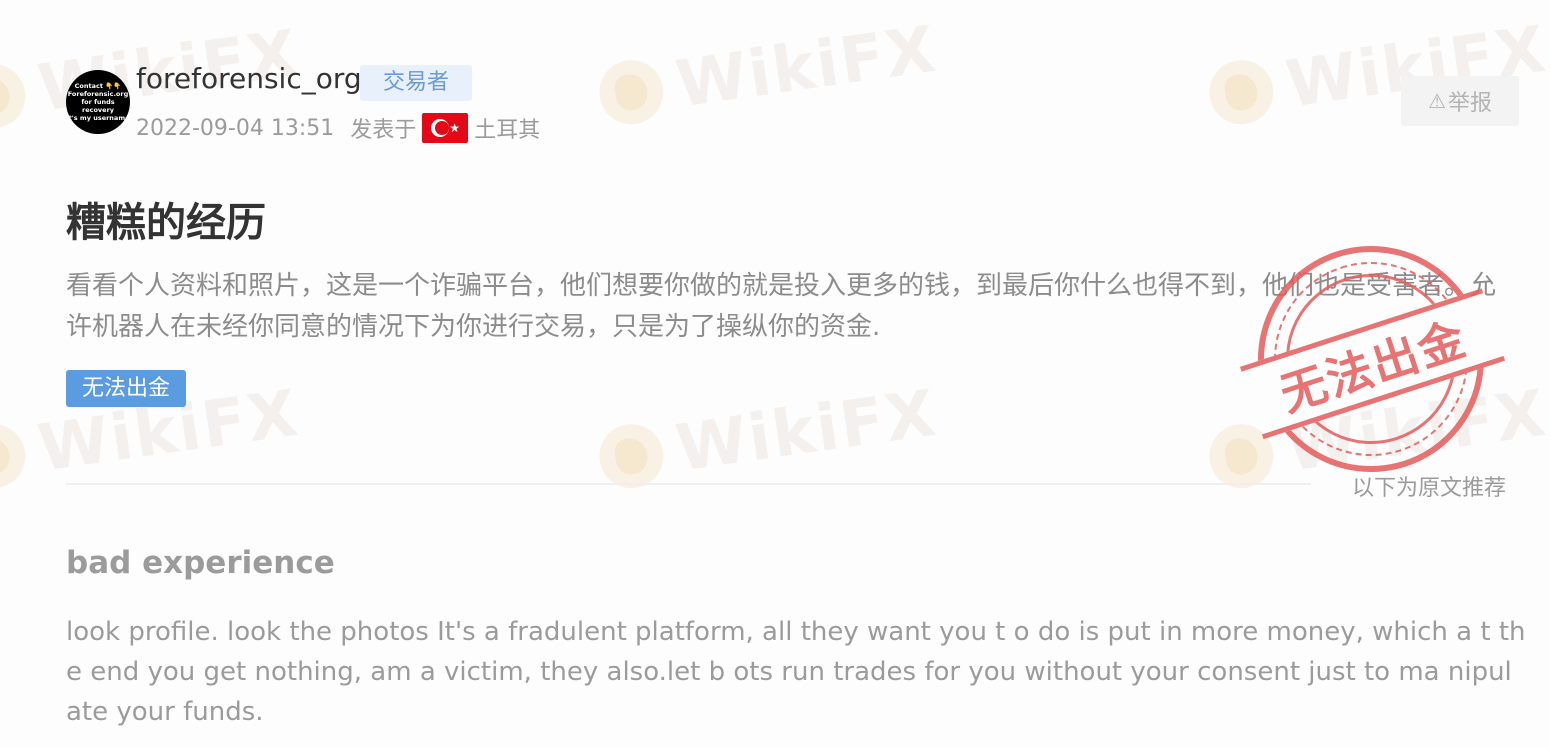  Describe the element at coordinates (1429, 488) in the screenshot. I see `original-text-note: 以下为原文推荐` at that location.